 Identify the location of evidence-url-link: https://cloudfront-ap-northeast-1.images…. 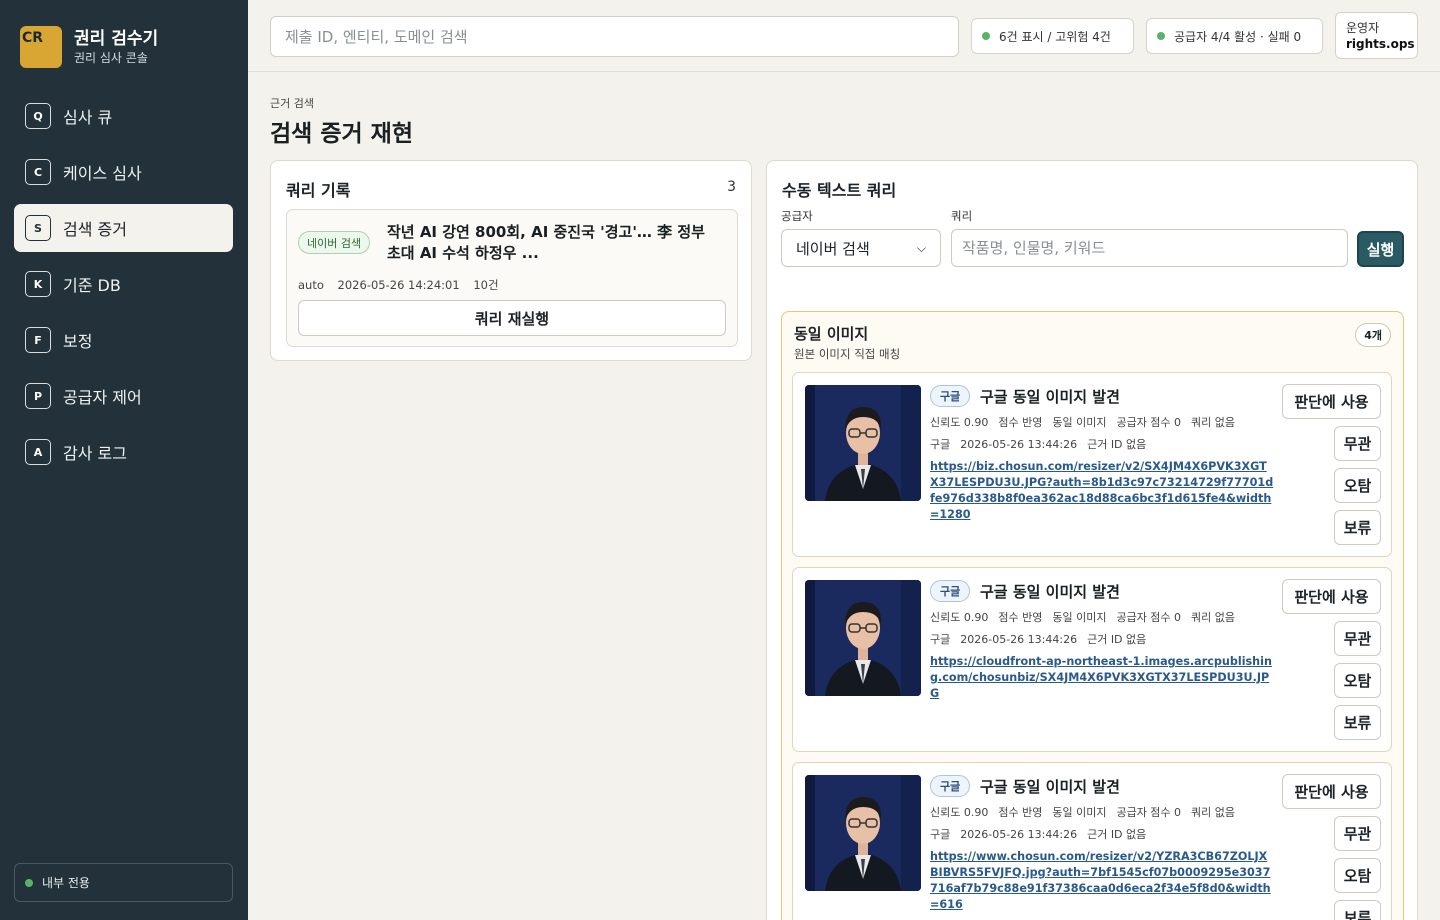
(1102, 678).